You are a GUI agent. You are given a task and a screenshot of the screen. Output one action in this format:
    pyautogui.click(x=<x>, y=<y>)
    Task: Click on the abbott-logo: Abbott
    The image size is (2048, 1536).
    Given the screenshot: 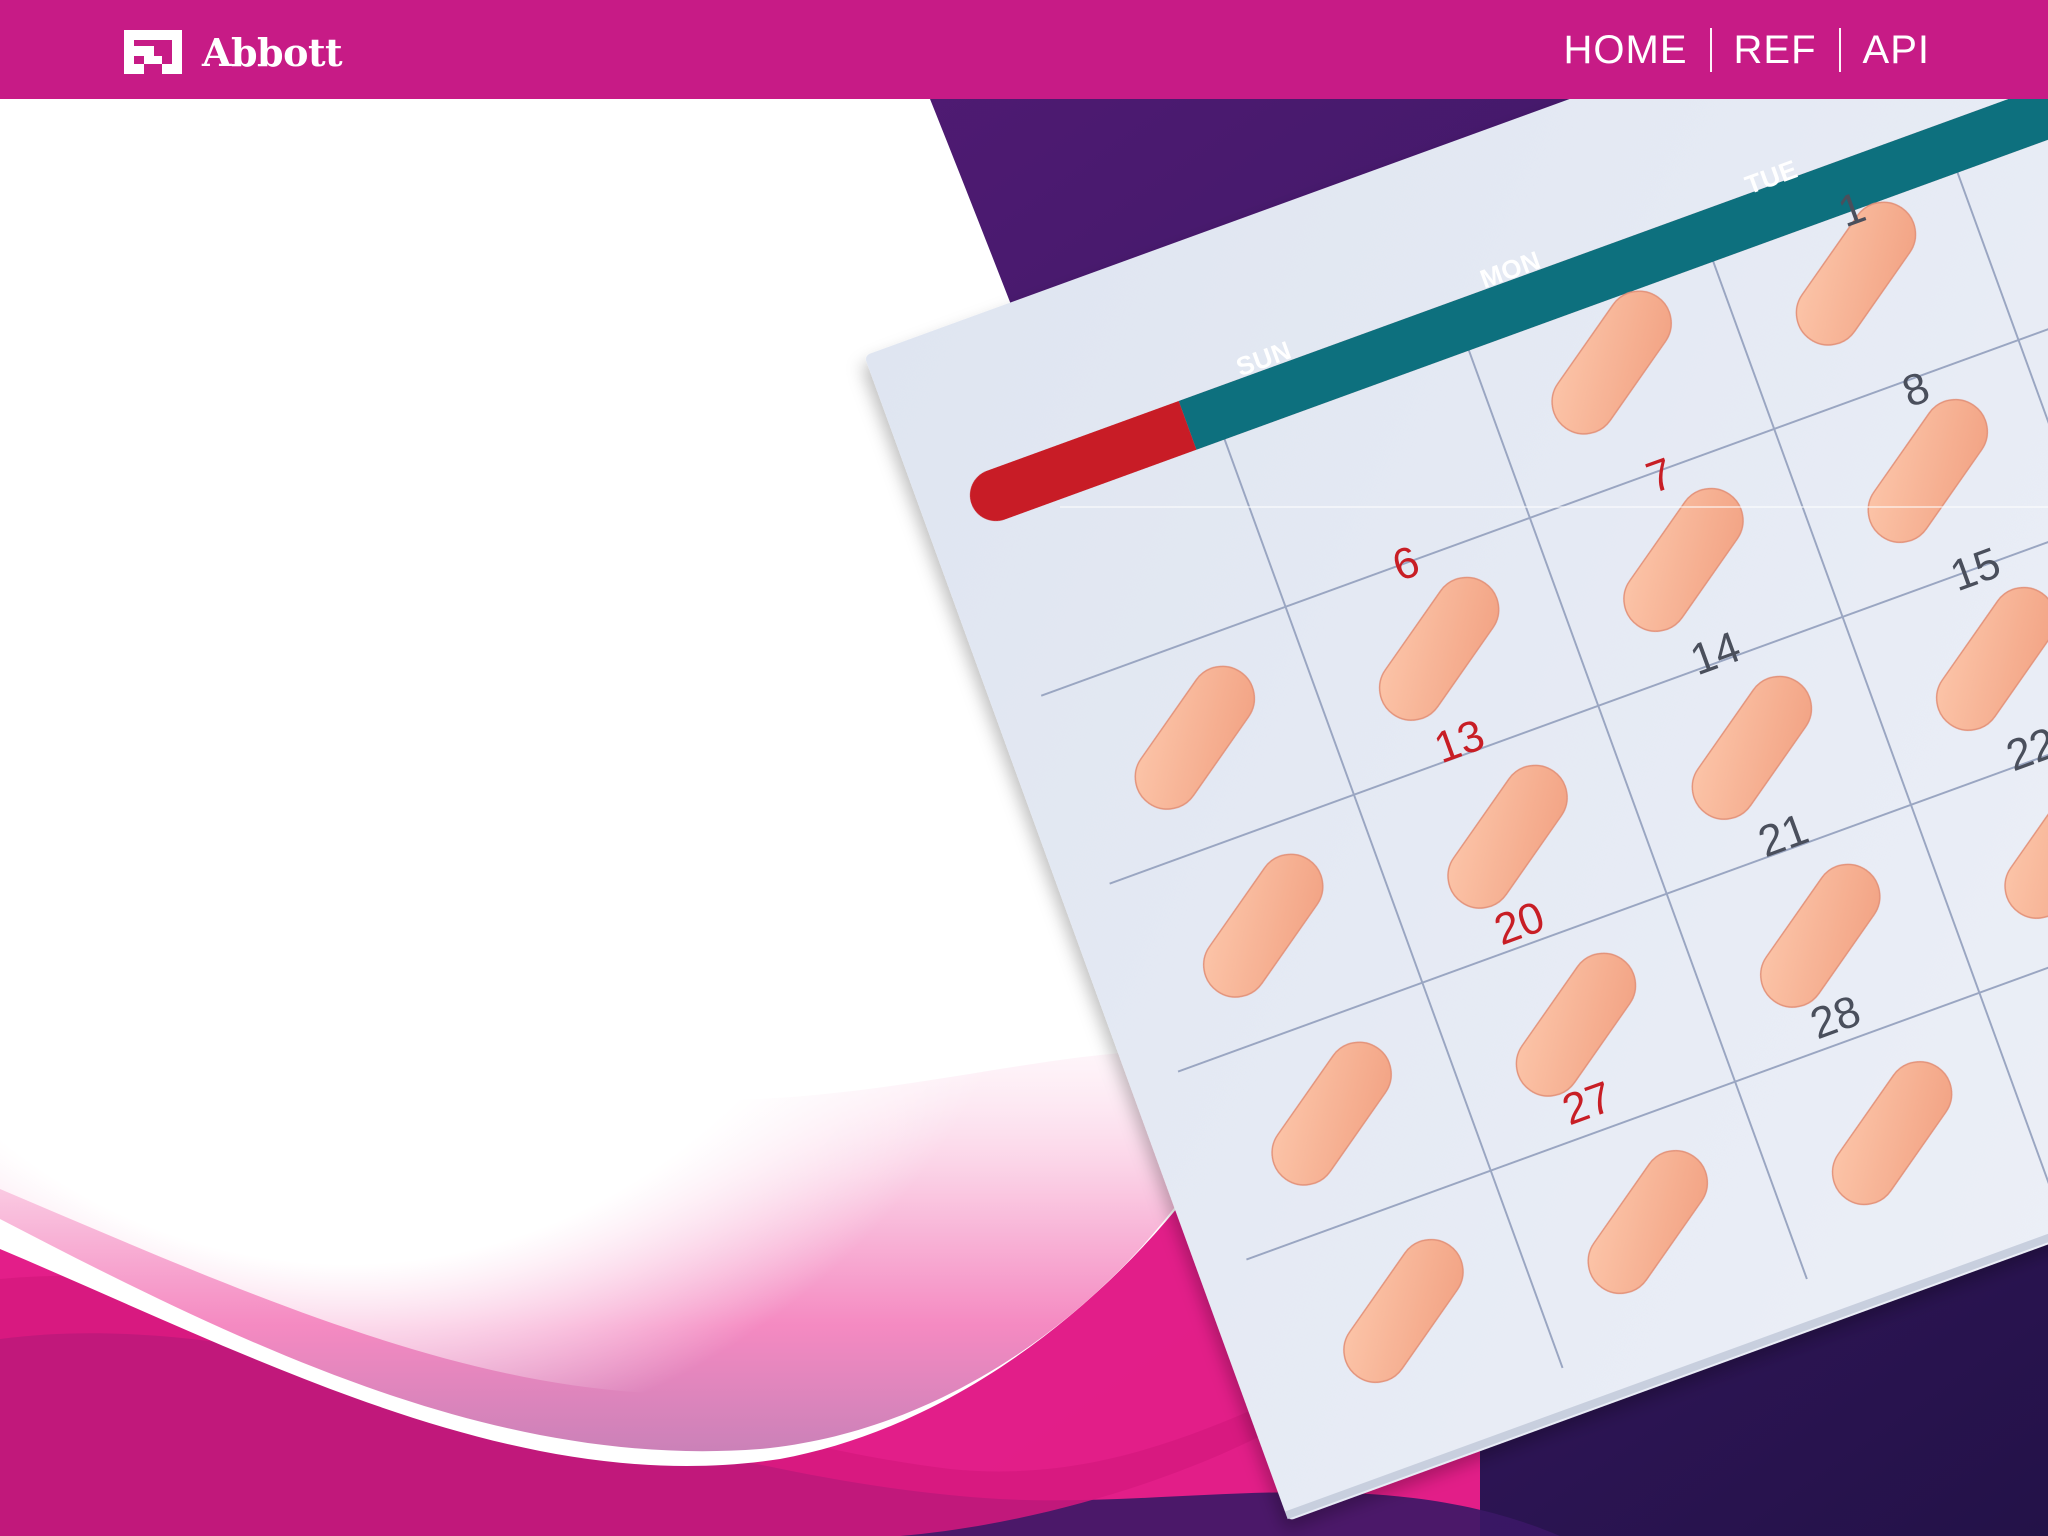 What is the action you would take?
    pyautogui.click(x=230, y=52)
    